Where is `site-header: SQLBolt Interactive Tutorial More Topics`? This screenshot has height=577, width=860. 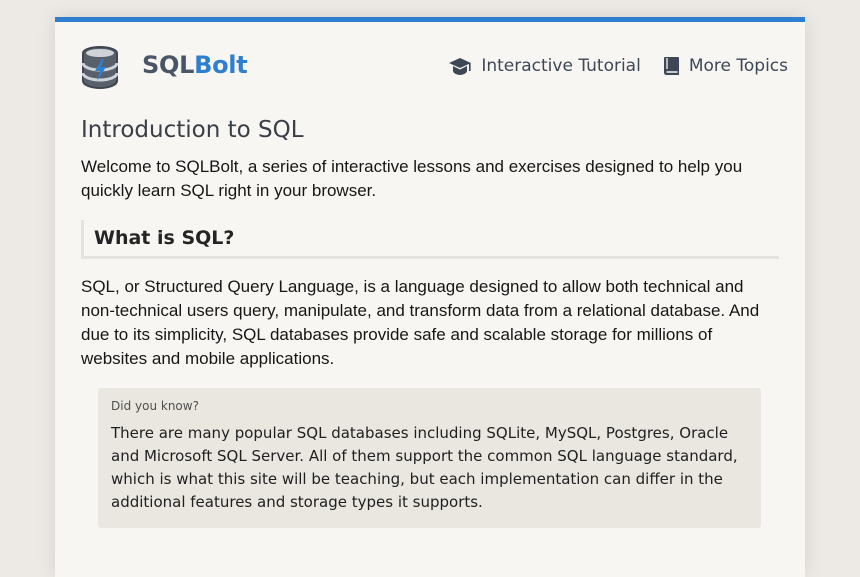 site-header: SQLBolt Interactive Tutorial More Topics is located at coordinates (430, 67).